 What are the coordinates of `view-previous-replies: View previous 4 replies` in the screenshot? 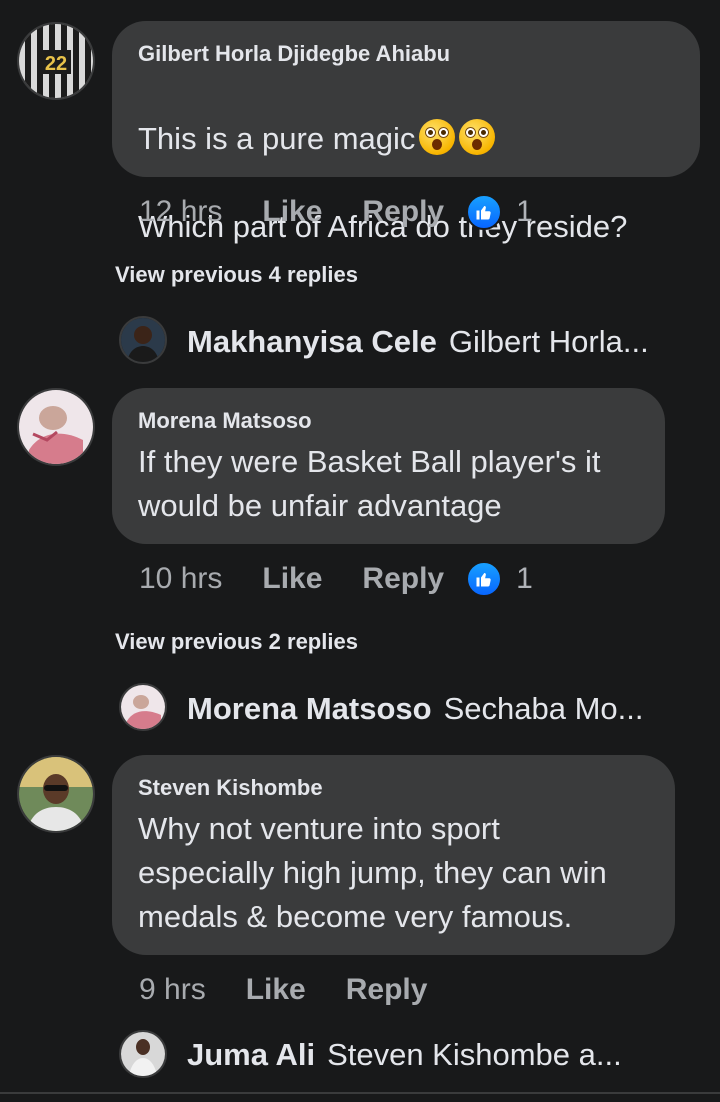 It's located at (236, 275).